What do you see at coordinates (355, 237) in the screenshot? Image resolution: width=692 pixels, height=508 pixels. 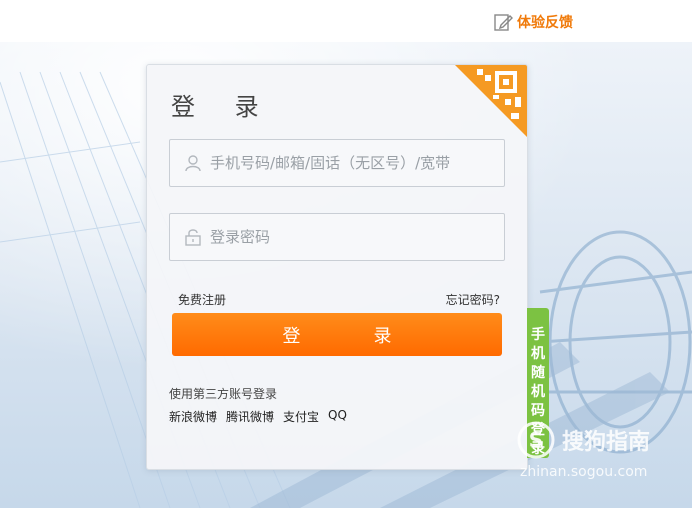 I see `password-input` at bounding box center [355, 237].